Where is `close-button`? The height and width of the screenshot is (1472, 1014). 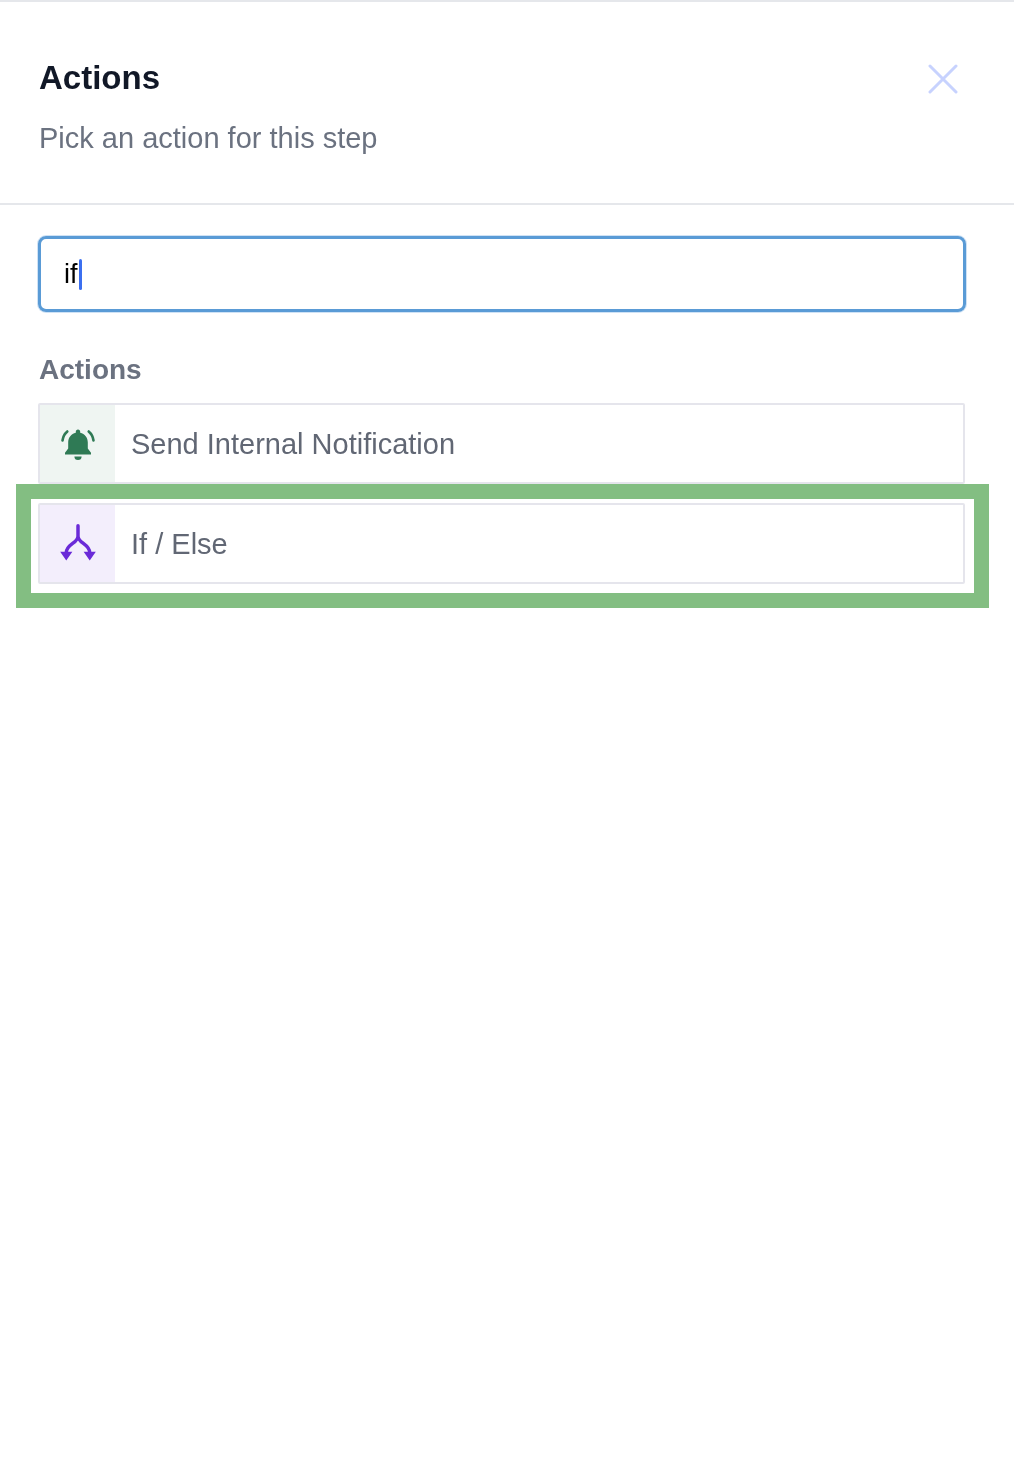
close-button is located at coordinates (943, 79).